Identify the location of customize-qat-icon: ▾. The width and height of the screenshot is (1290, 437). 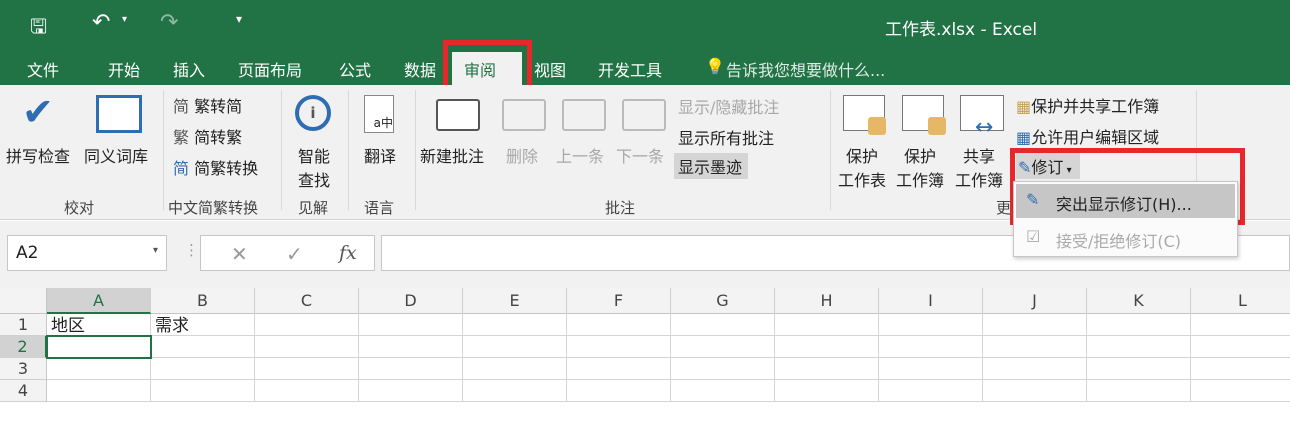
(239, 19).